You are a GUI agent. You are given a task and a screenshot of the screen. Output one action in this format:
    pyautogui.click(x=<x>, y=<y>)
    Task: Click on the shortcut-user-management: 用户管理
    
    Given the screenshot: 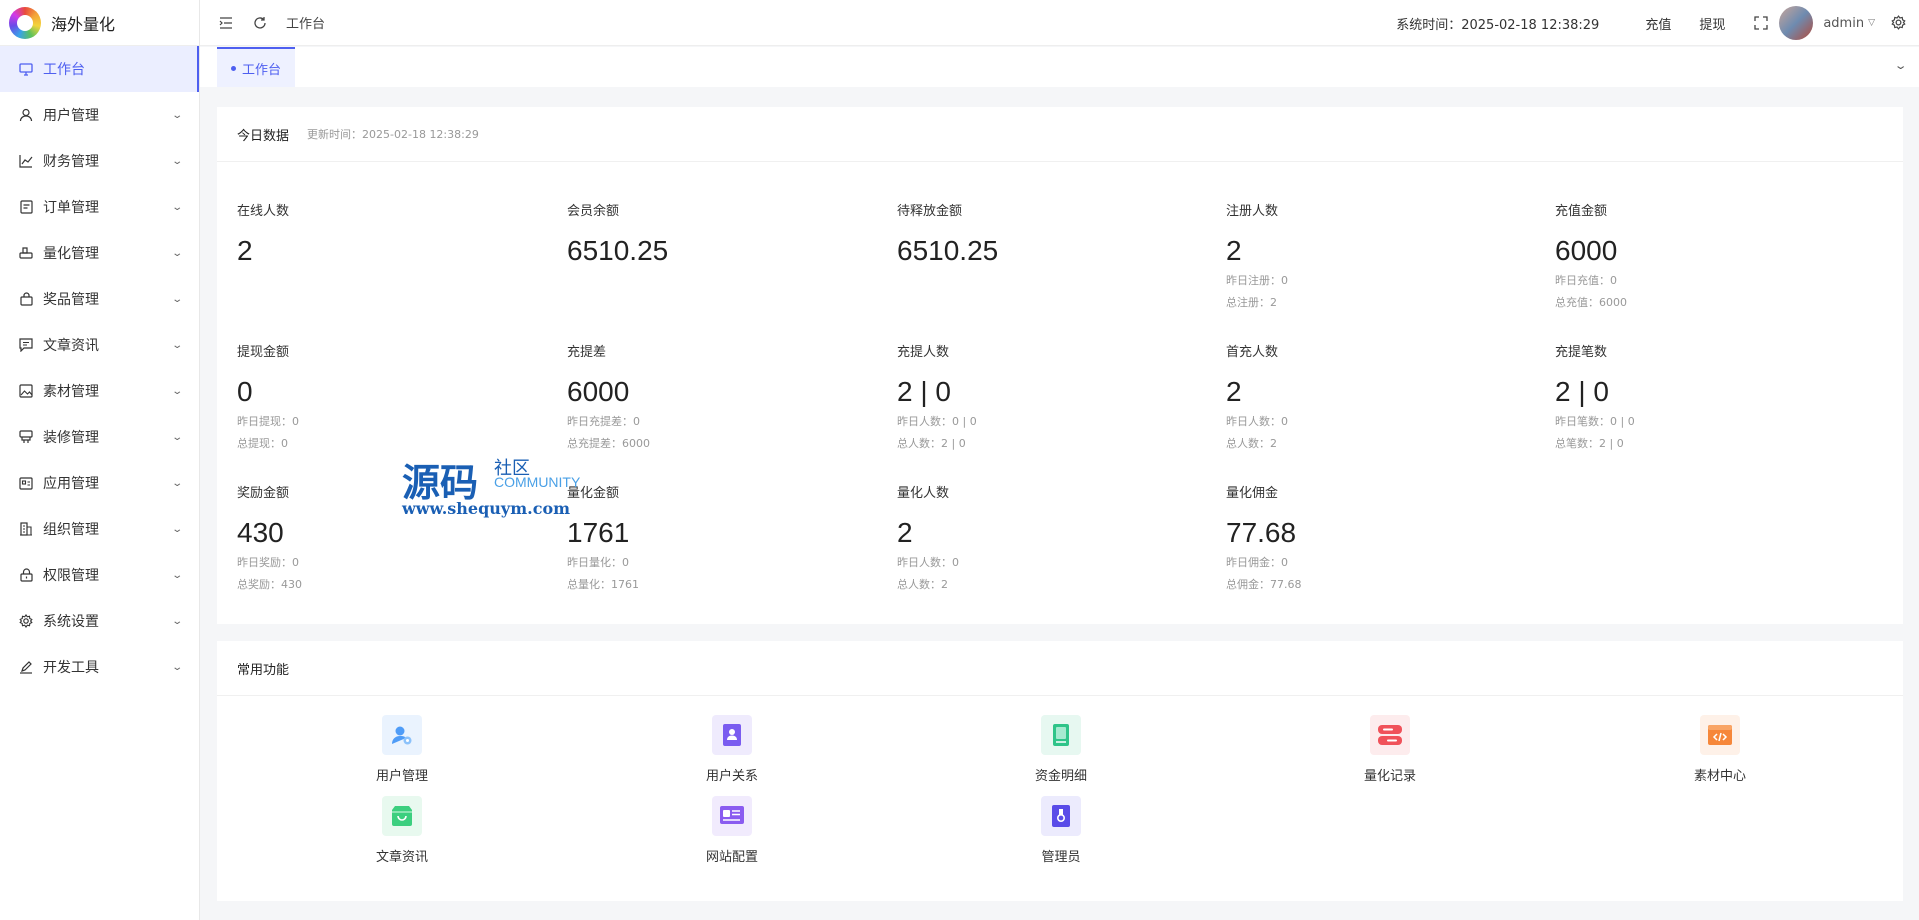 What is the action you would take?
    pyautogui.click(x=402, y=749)
    